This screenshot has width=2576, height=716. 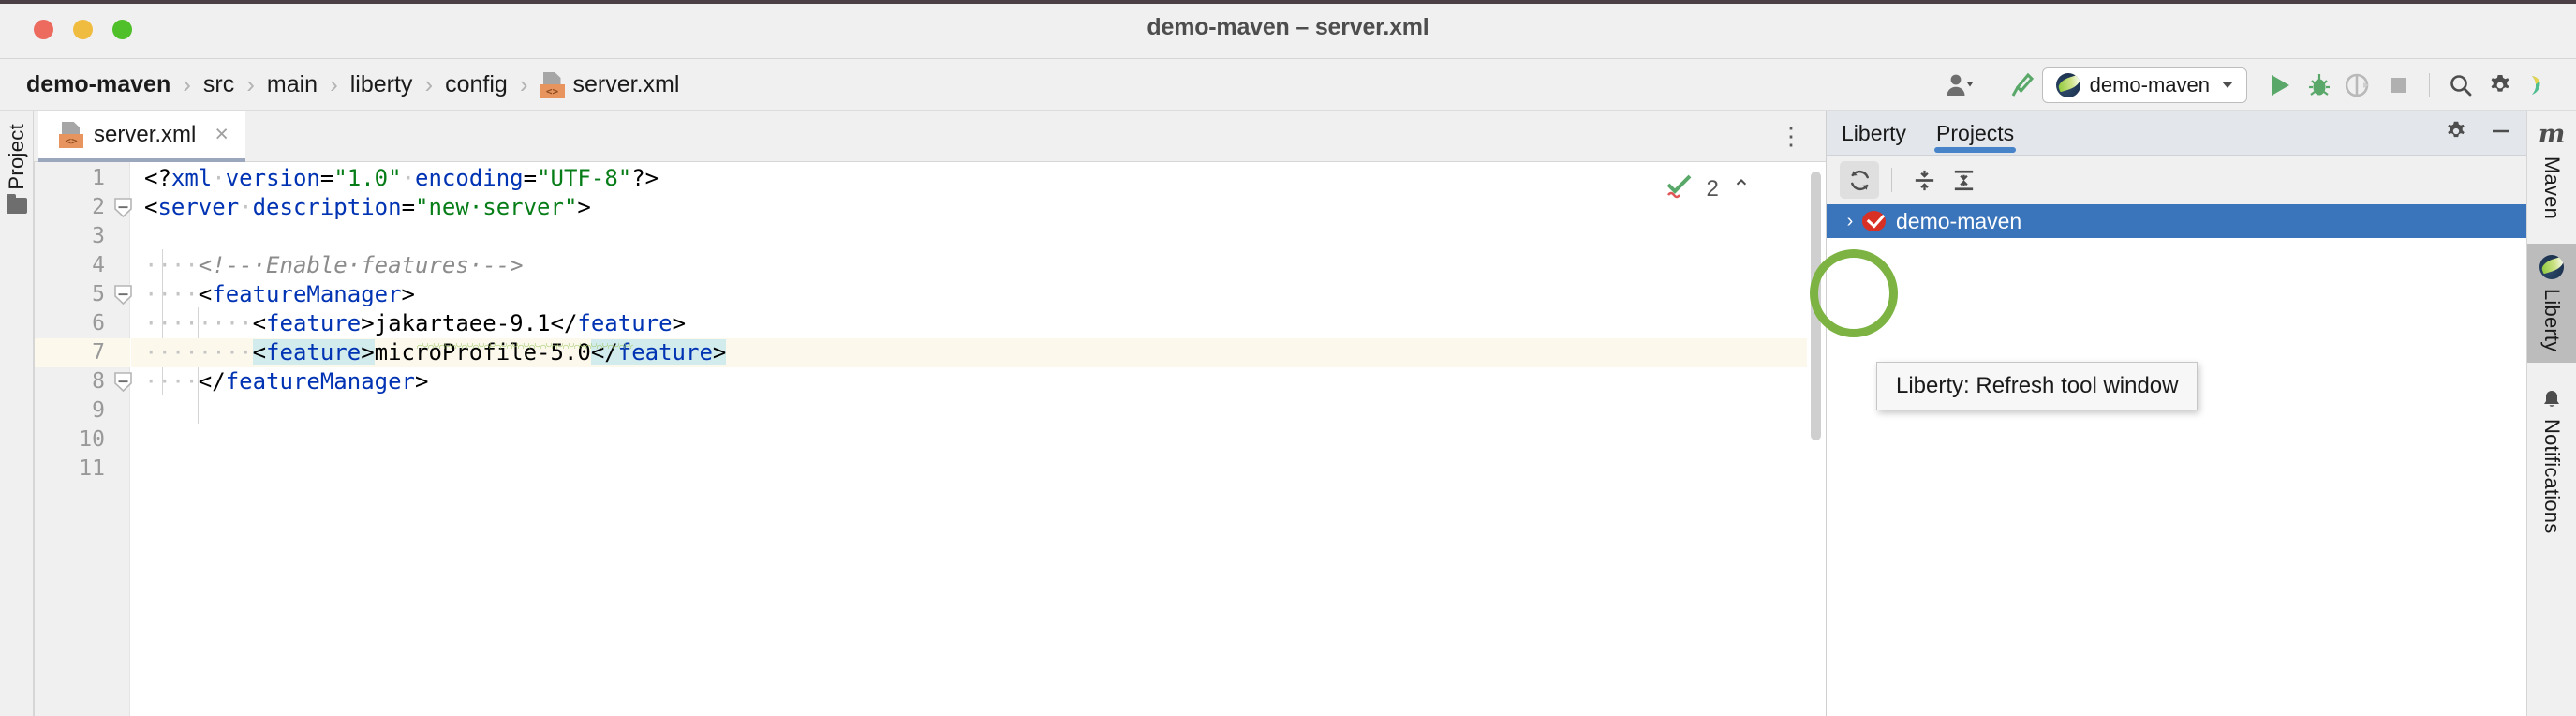 What do you see at coordinates (2280, 85) in the screenshot?
I see `run-button` at bounding box center [2280, 85].